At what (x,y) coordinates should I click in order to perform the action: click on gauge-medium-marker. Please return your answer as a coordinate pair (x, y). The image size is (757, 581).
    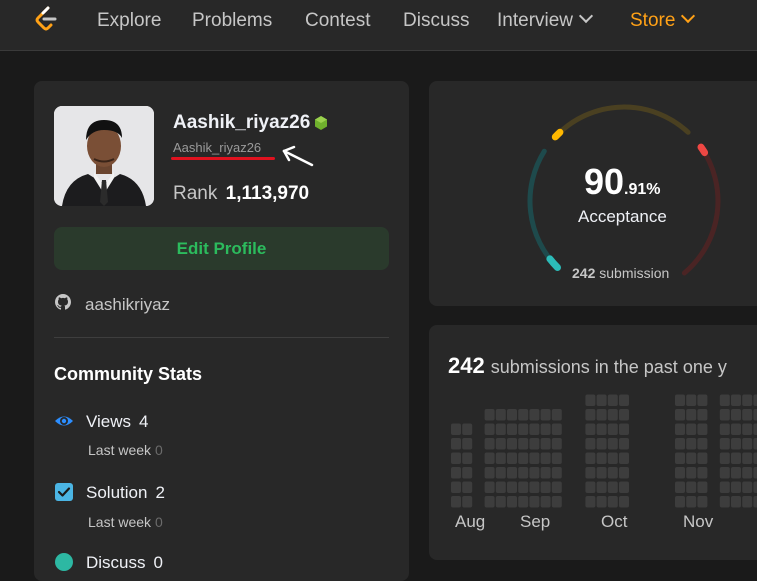
    Looking at the image, I should click on (557, 134).